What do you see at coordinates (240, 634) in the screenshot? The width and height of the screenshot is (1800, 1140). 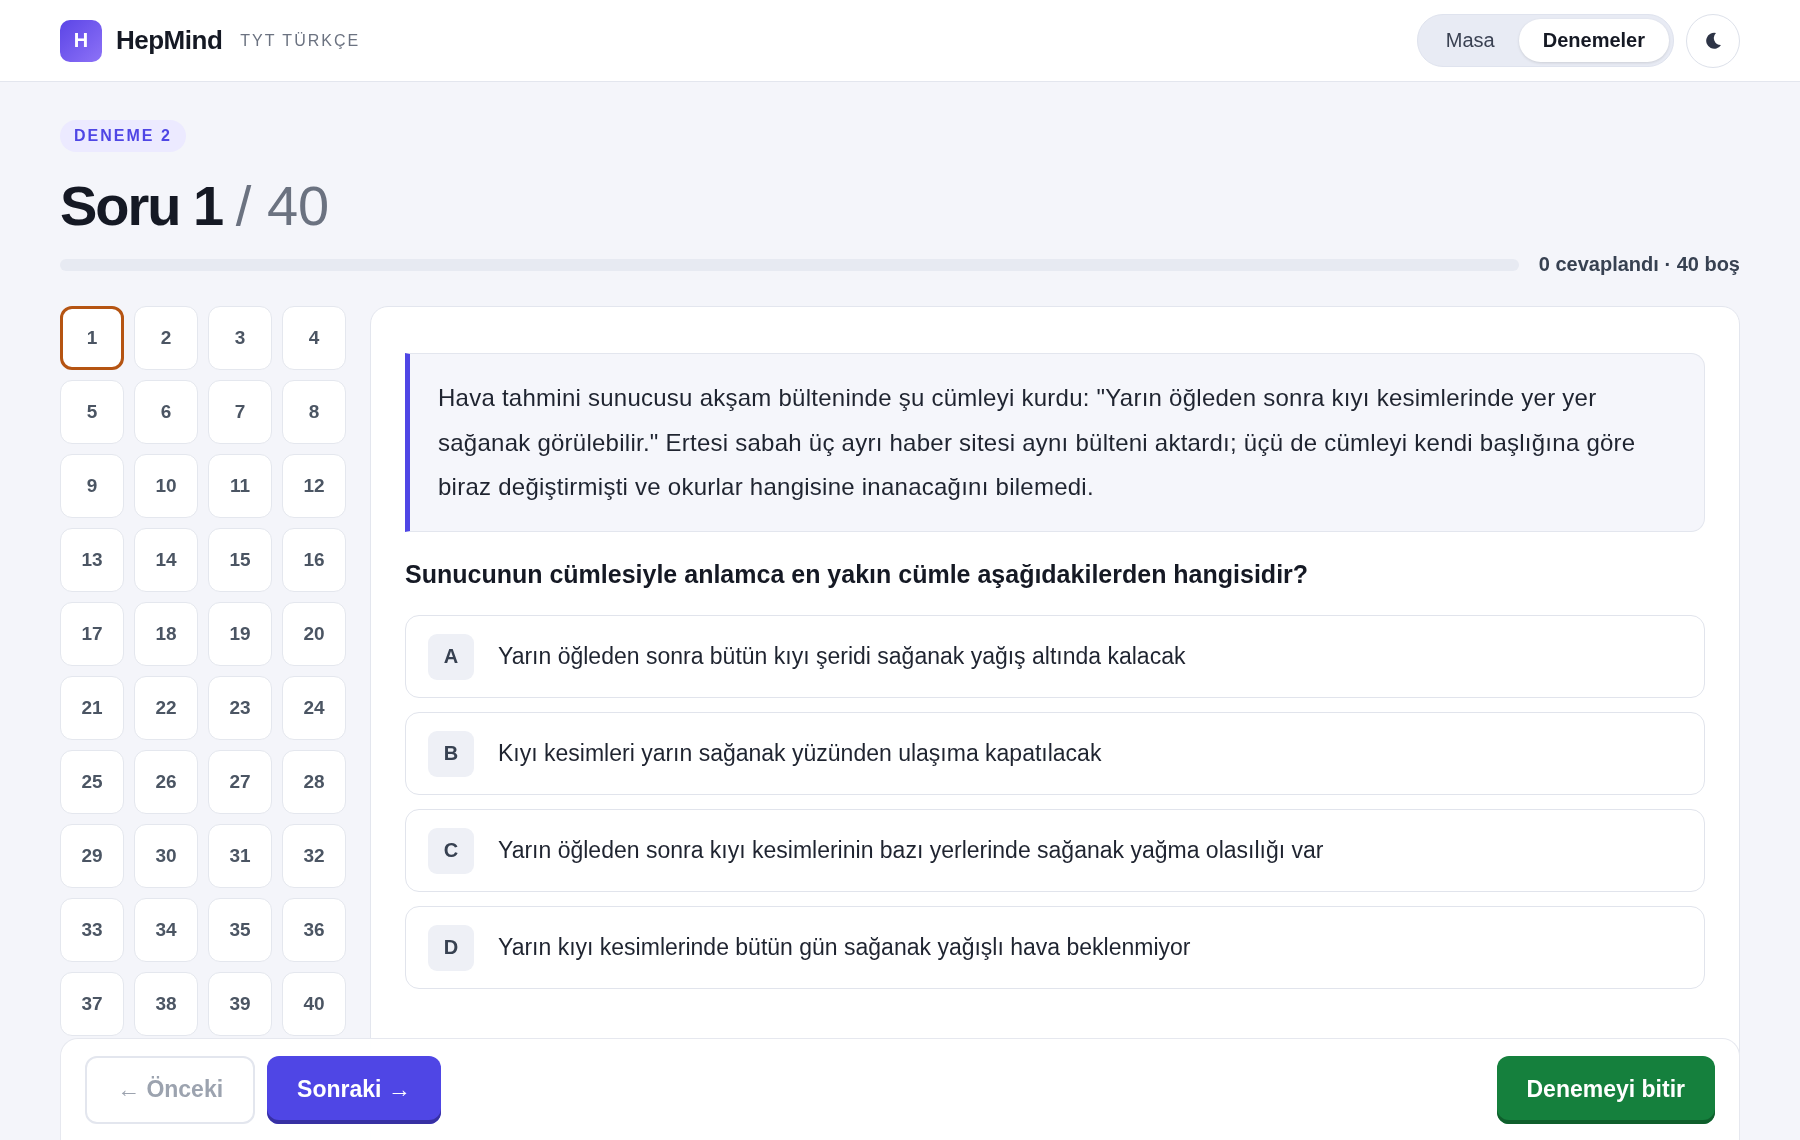 I see `question-number-button: 19` at bounding box center [240, 634].